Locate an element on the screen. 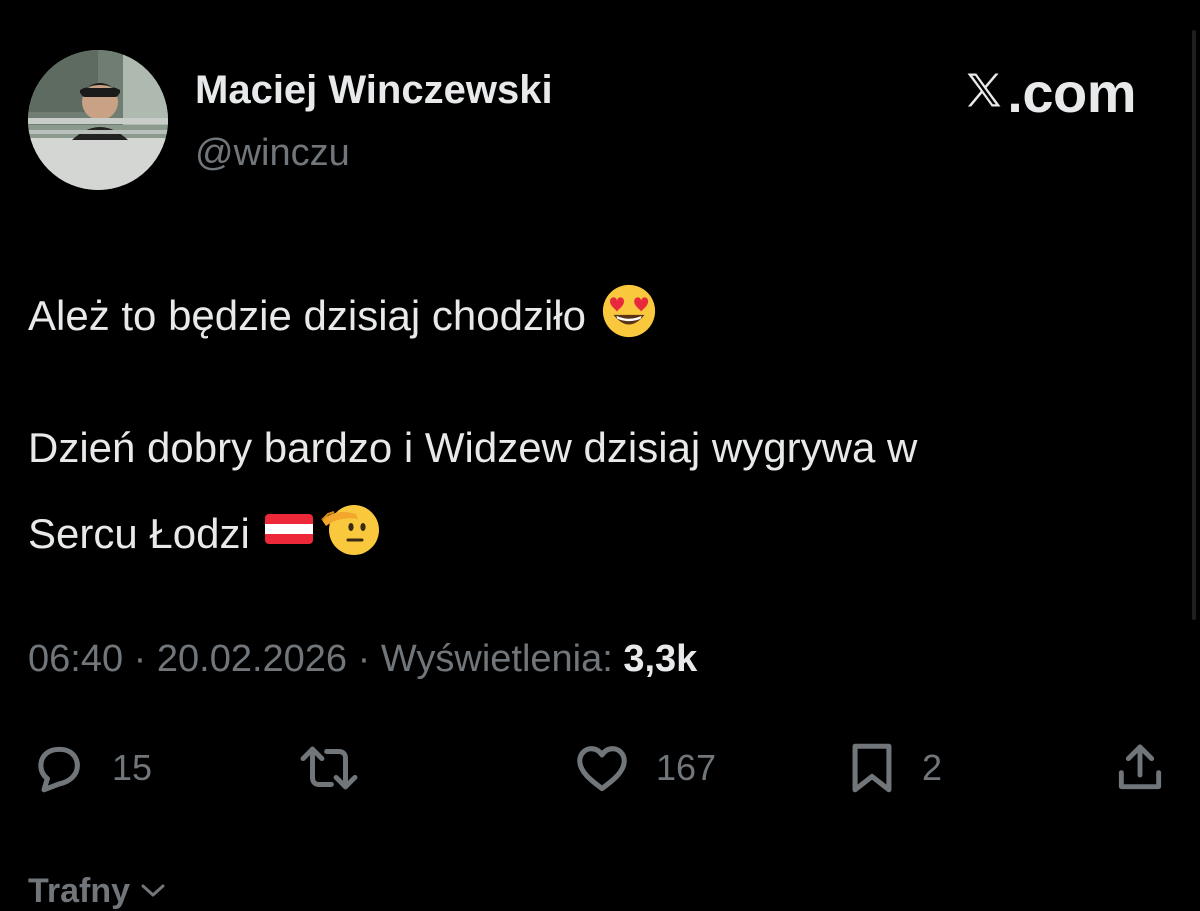 Image resolution: width=1200 pixels, height=911 pixels. site-label: .com is located at coordinates (1049, 92).